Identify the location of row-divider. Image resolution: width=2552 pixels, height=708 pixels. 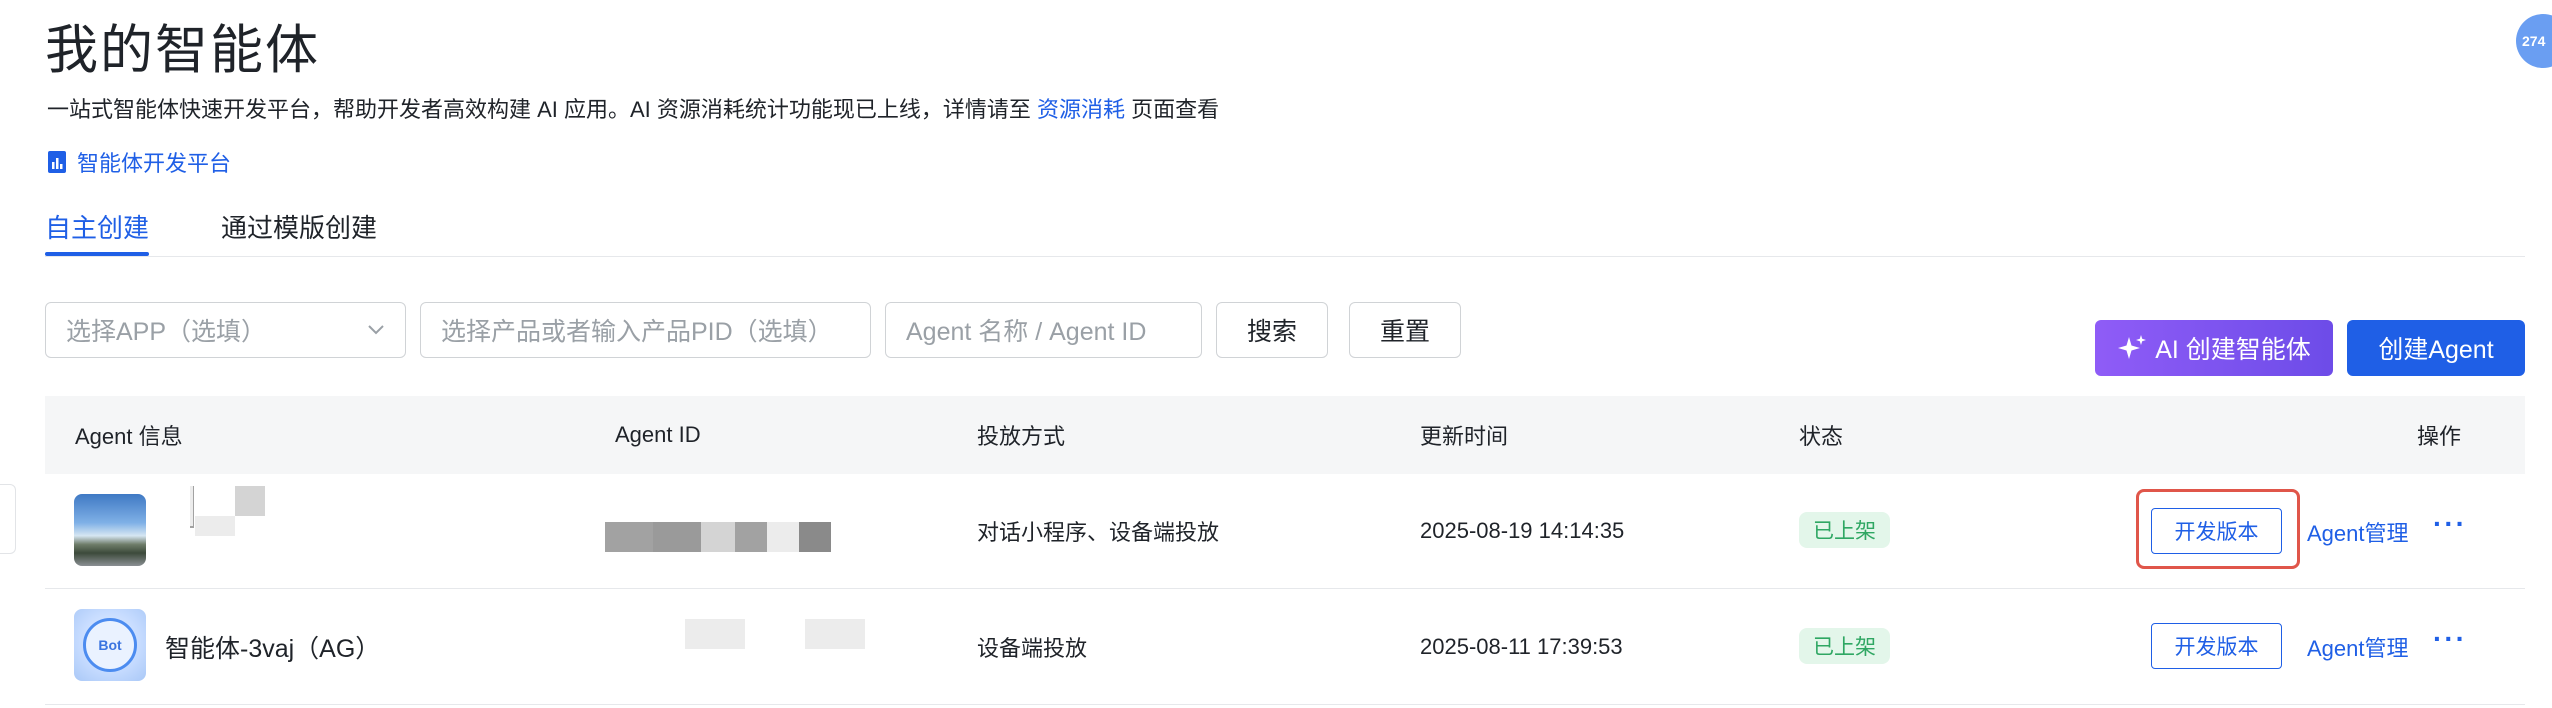
(1285, 704).